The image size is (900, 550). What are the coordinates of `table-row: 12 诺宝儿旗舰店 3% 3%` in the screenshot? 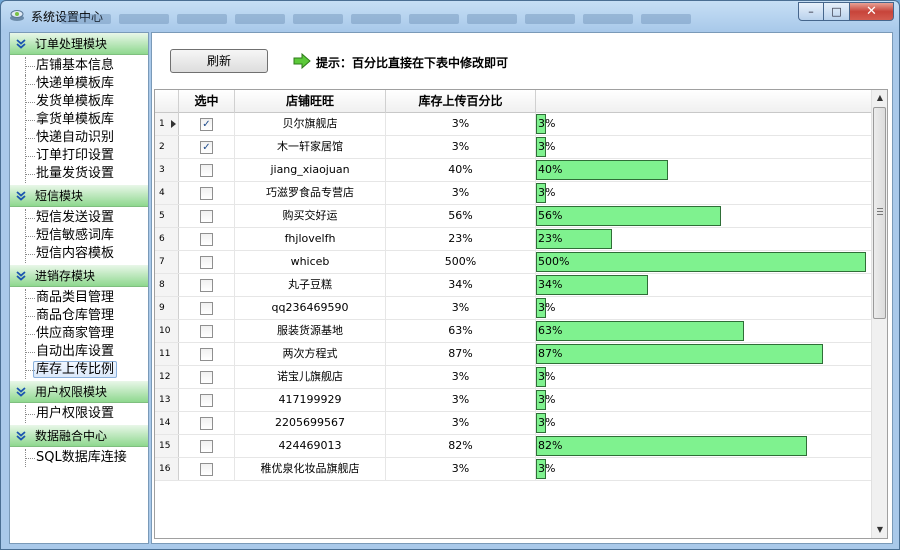 It's located at (514, 377).